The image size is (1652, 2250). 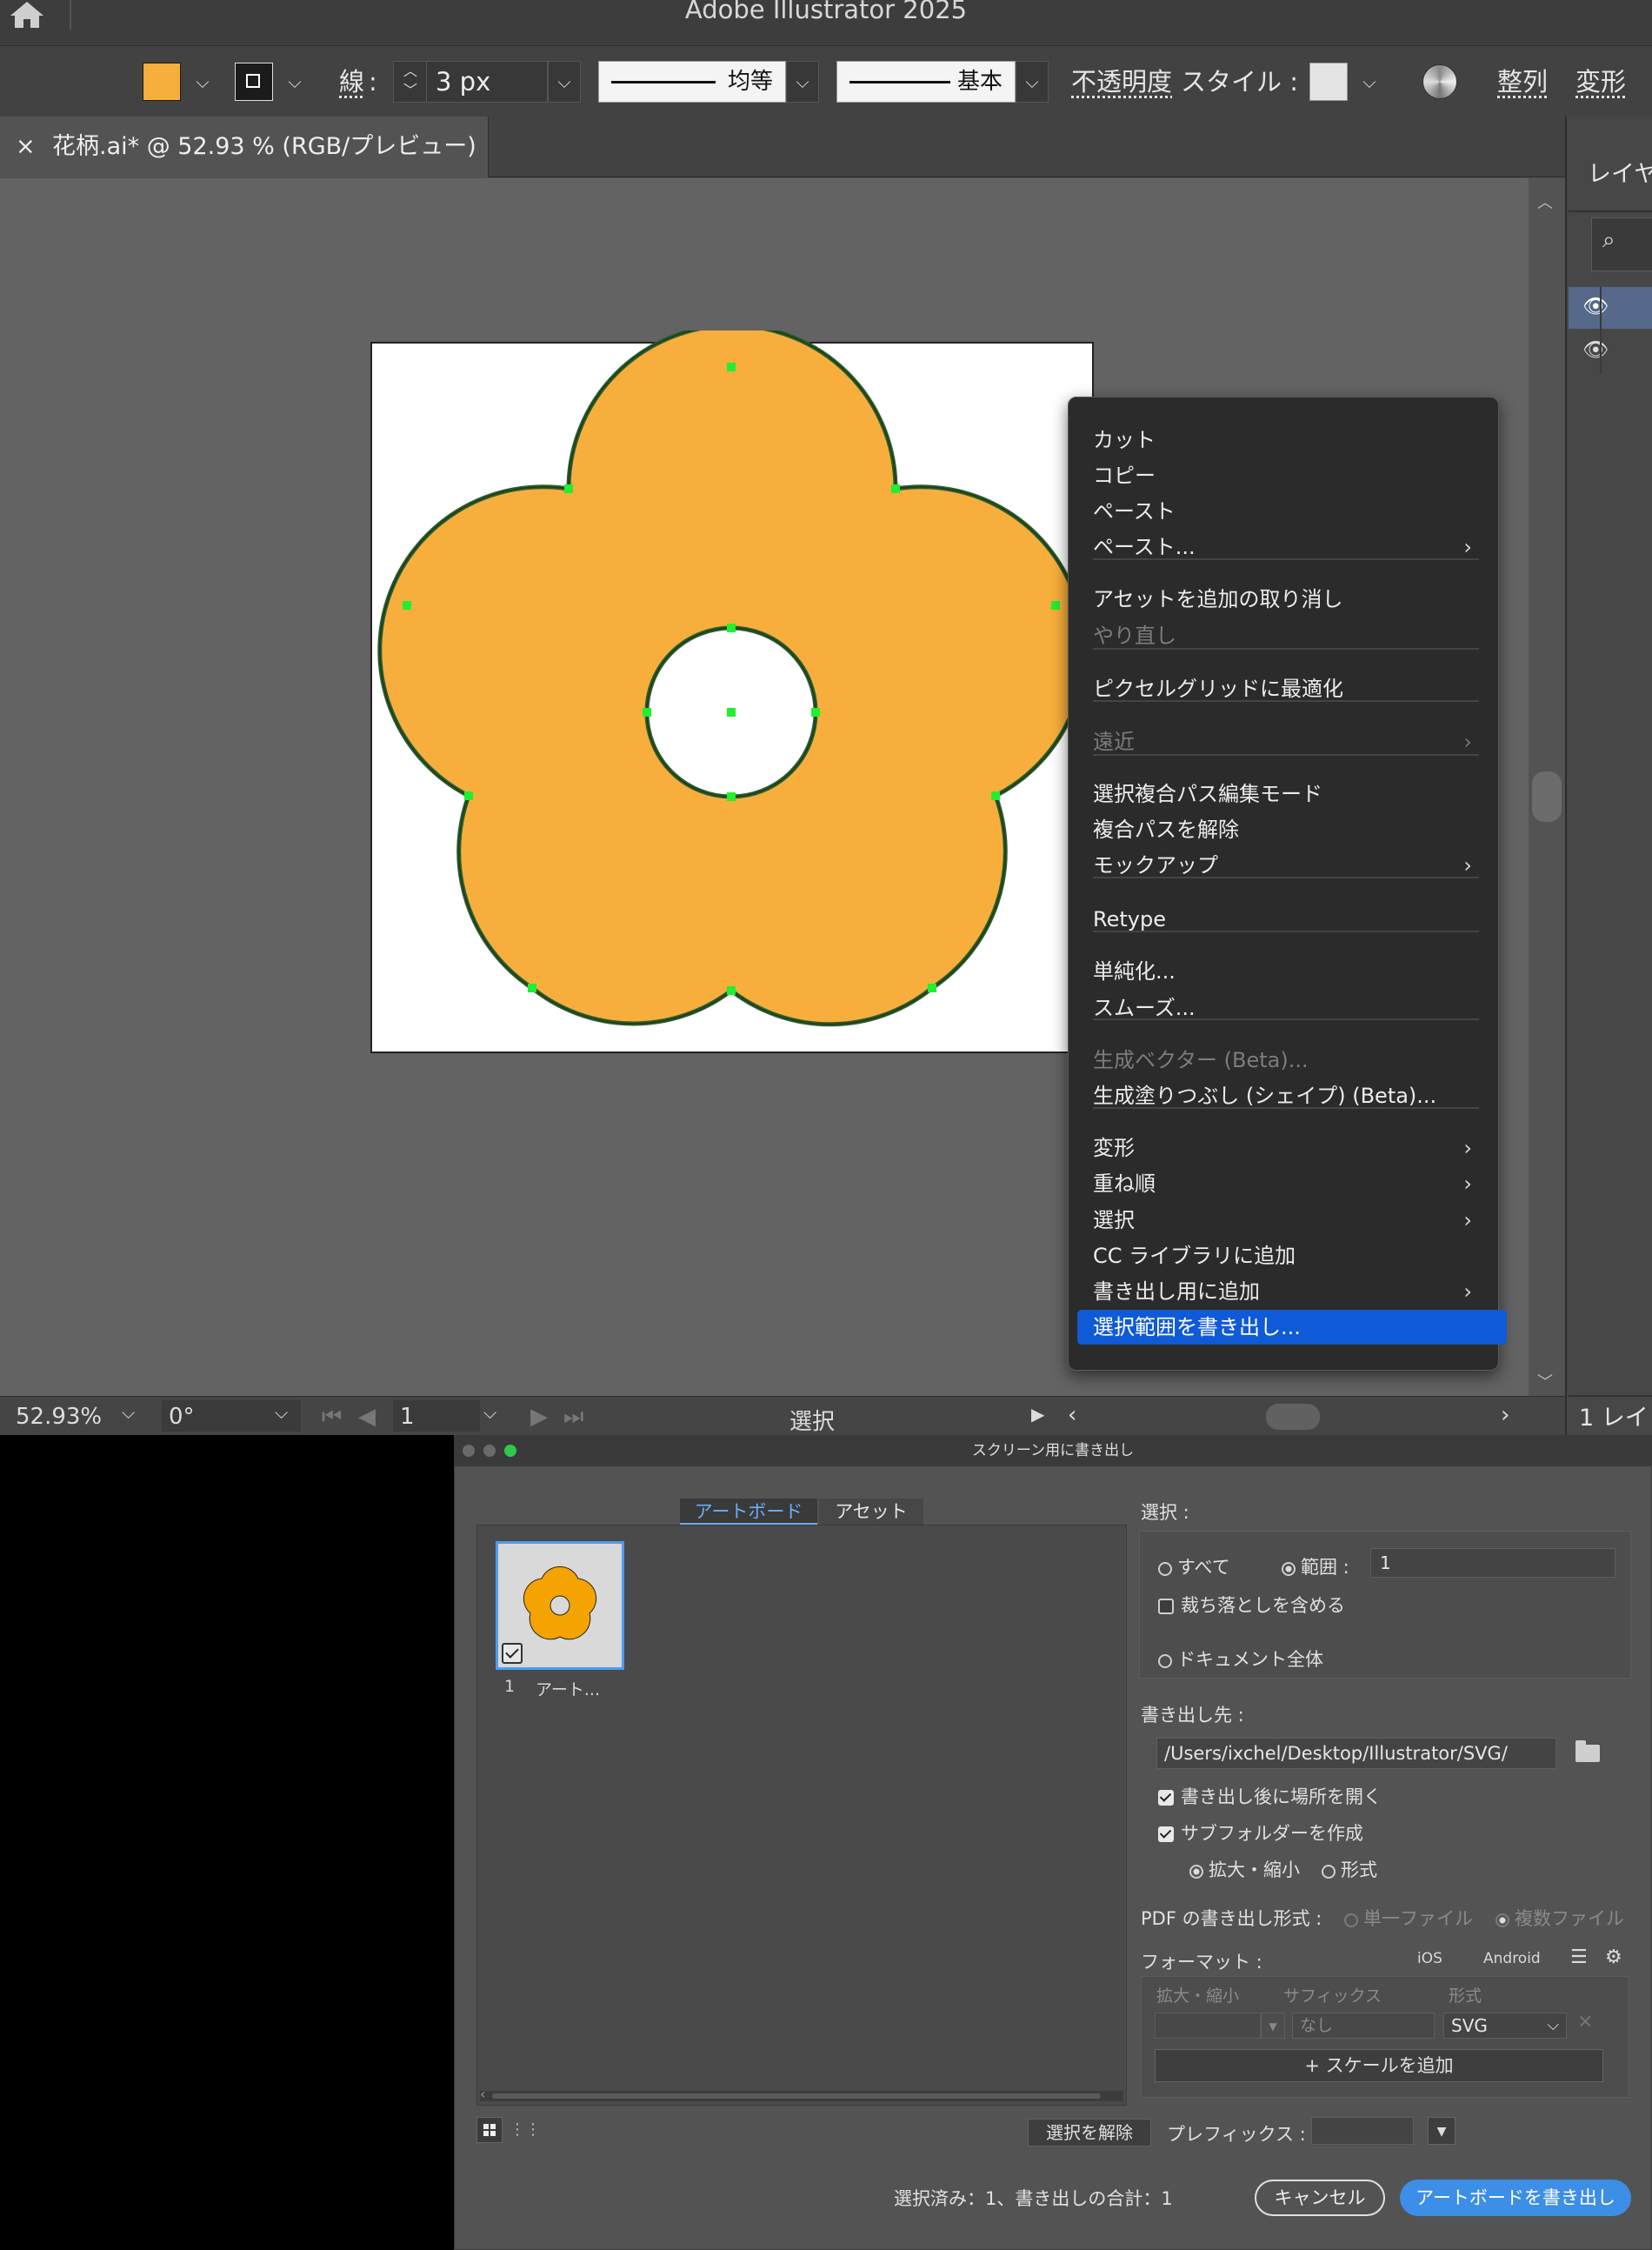 What do you see at coordinates (351, 82) in the screenshot?
I see `stroke-label: 線` at bounding box center [351, 82].